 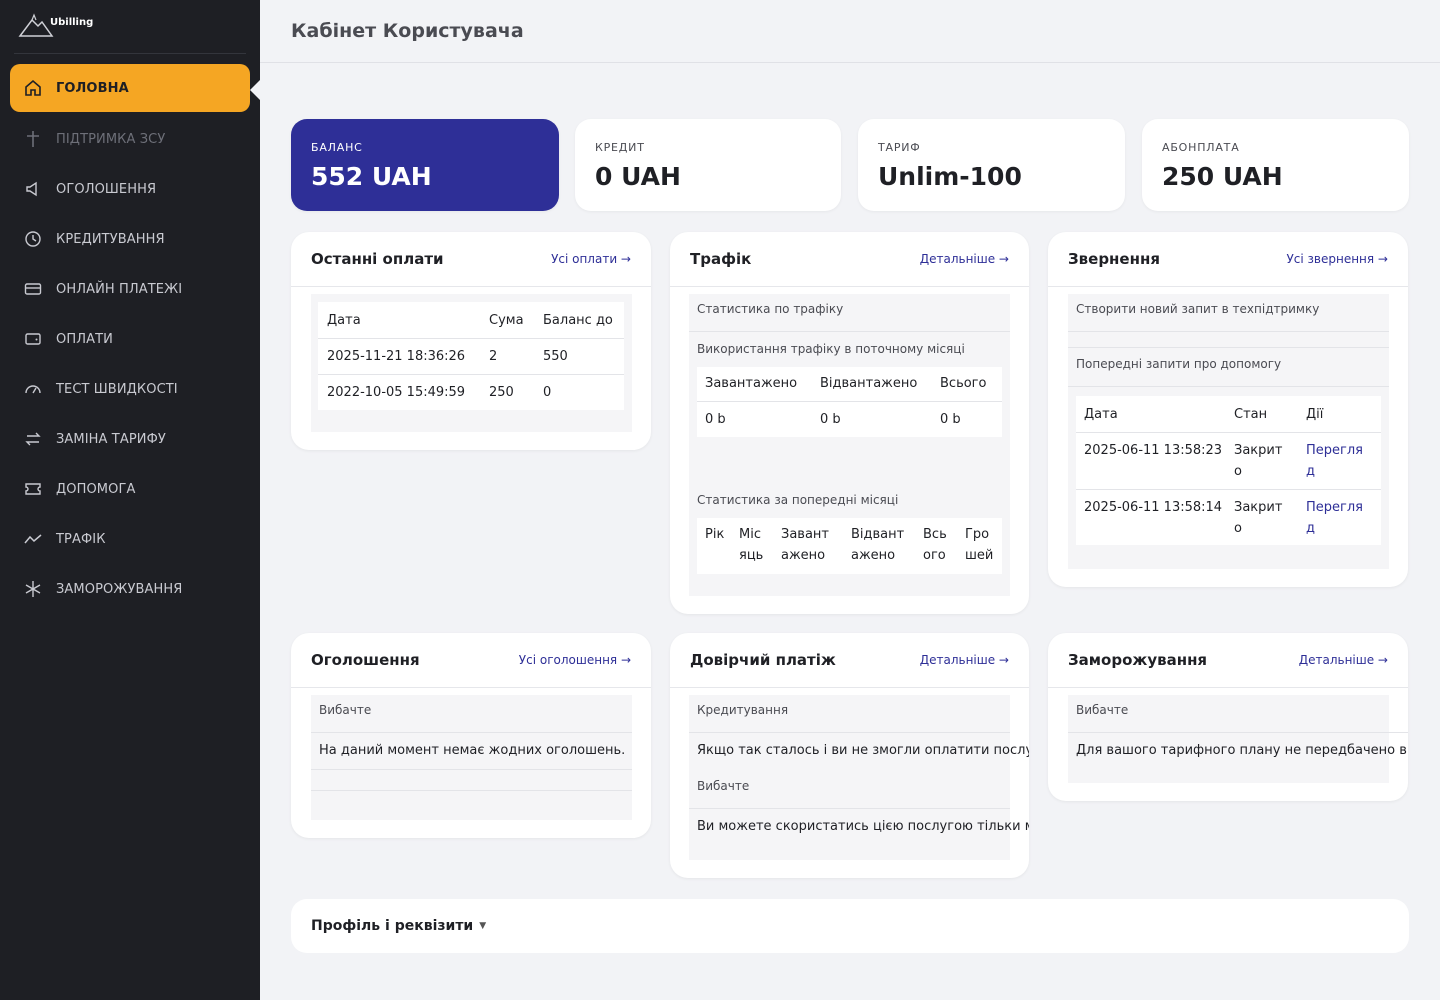 What do you see at coordinates (371, 176) in the screenshot?
I see `balance-value: 552 UAH` at bounding box center [371, 176].